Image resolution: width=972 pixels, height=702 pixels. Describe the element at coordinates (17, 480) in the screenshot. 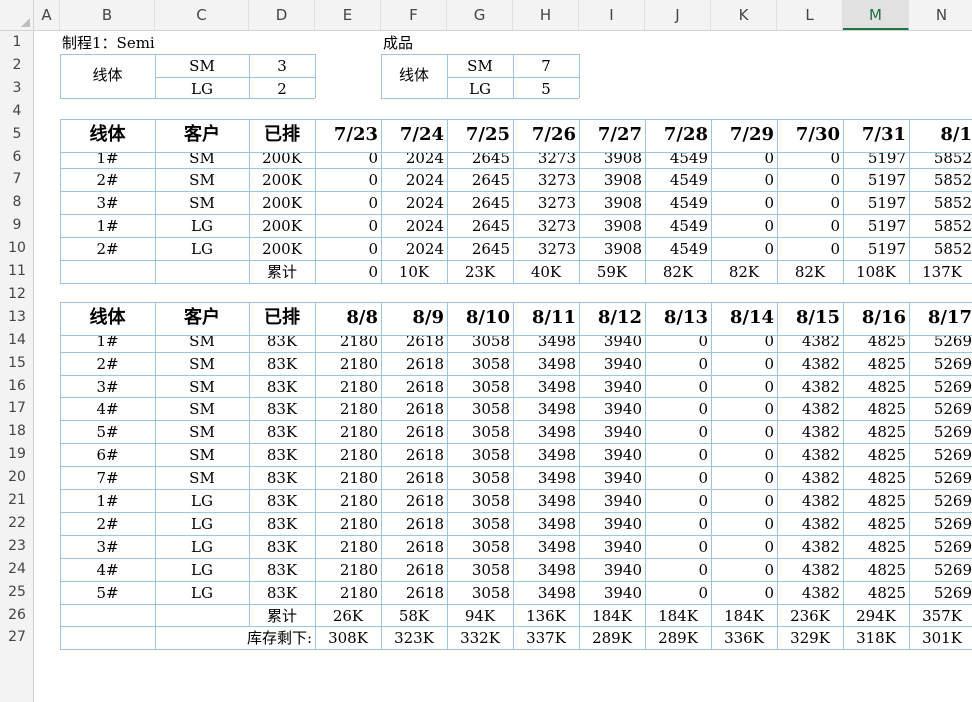

I see `row-header-20: 20` at that location.